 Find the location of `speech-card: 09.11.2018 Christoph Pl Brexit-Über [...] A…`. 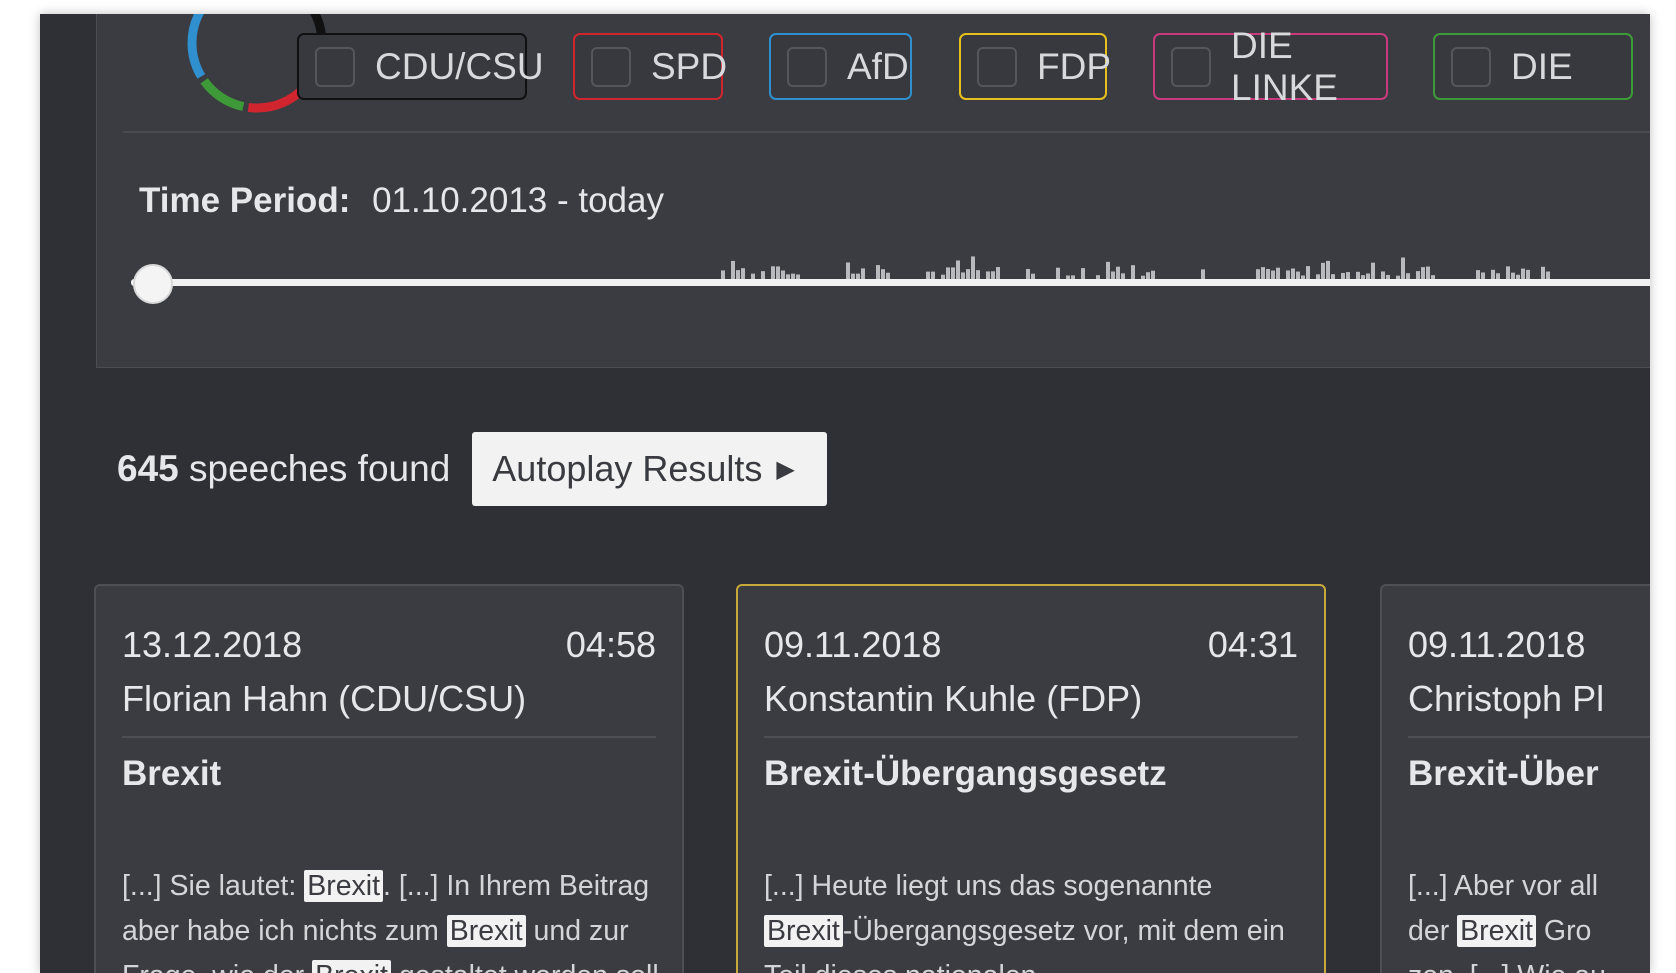

speech-card: 09.11.2018 Christoph Pl Brexit-Über [...] A… is located at coordinates (1515, 778).